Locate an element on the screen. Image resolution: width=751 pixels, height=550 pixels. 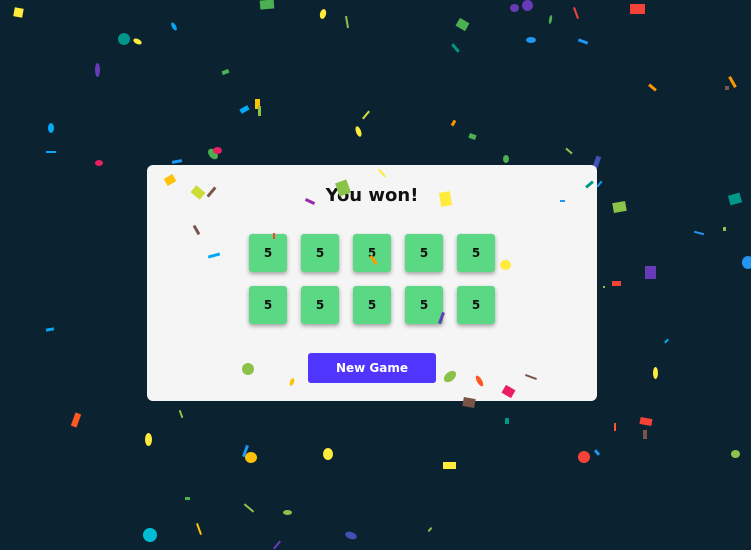
win-title: You won! is located at coordinates (372, 195).